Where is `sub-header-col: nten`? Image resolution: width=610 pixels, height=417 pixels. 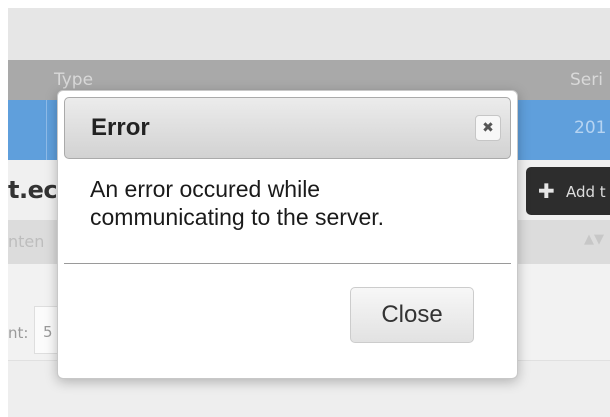
sub-header-col: nten is located at coordinates (26, 241).